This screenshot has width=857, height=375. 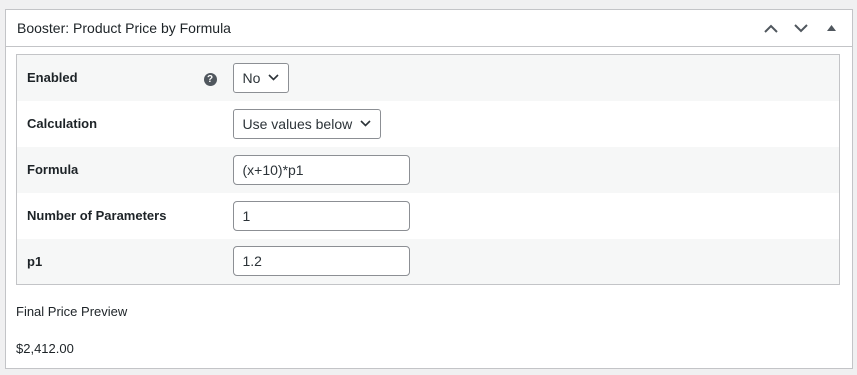 I want to click on number-of-parameters-input, so click(x=321, y=215).